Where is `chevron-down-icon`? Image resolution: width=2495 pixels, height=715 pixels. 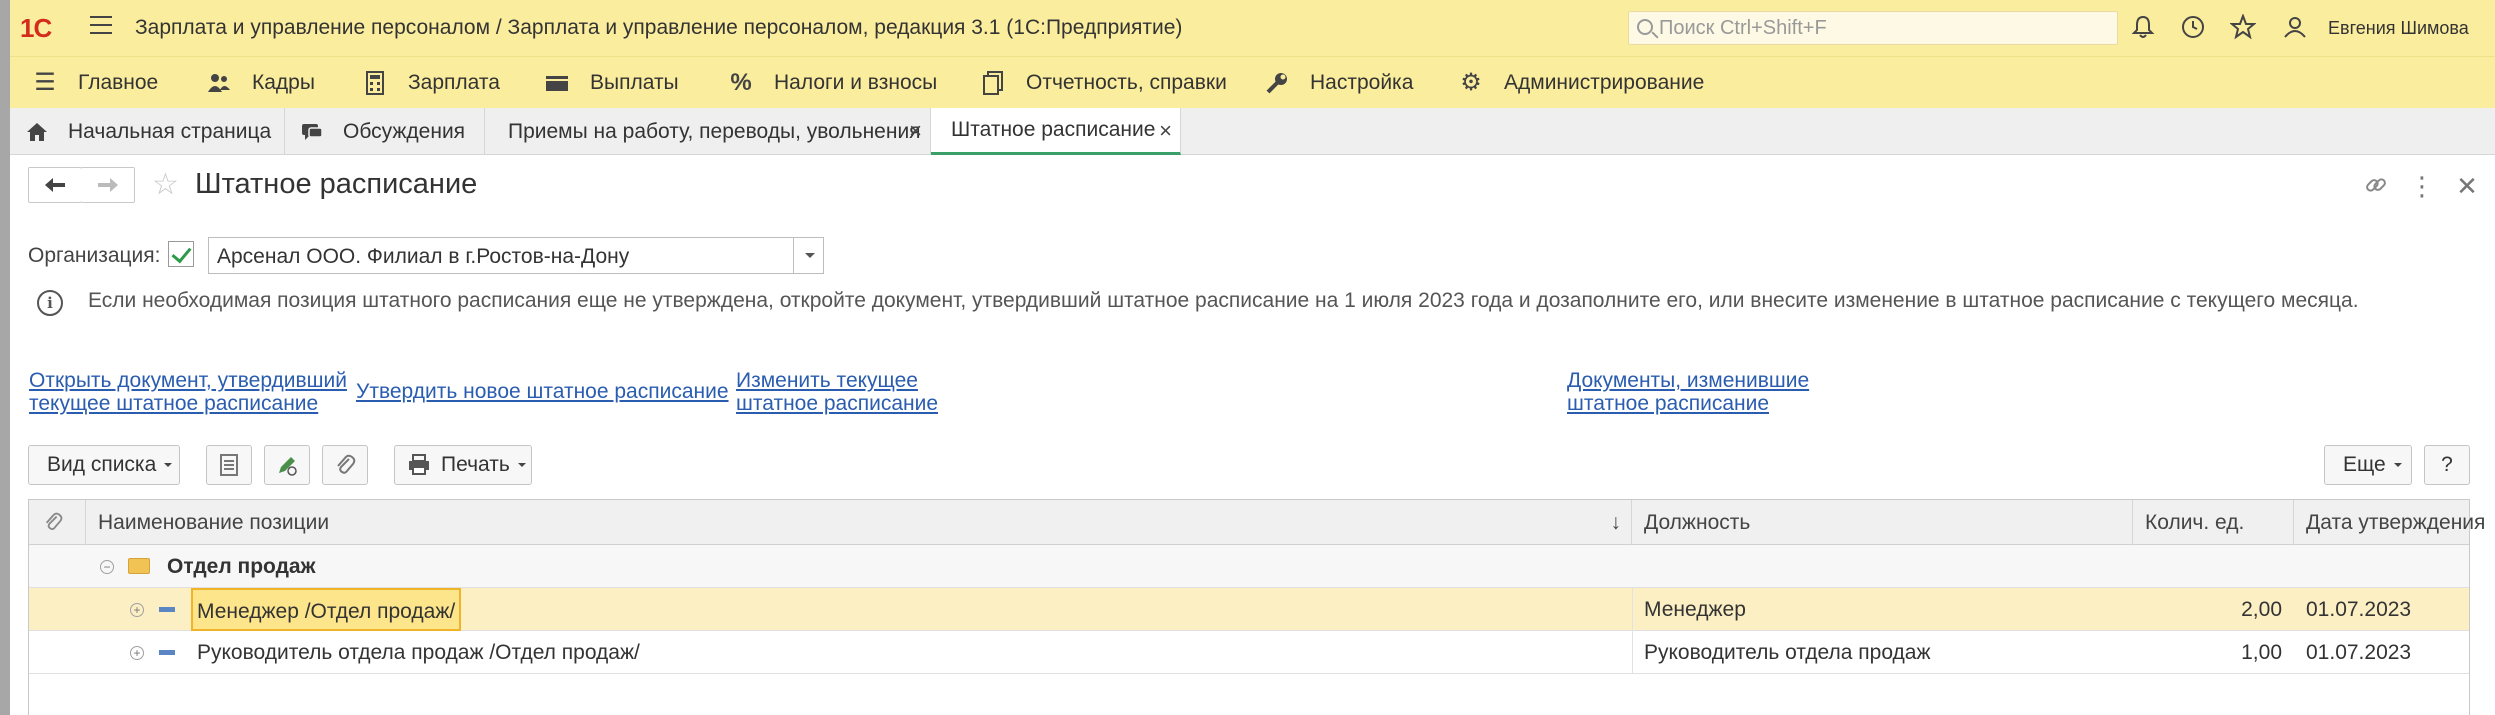 chevron-down-icon is located at coordinates (808, 255).